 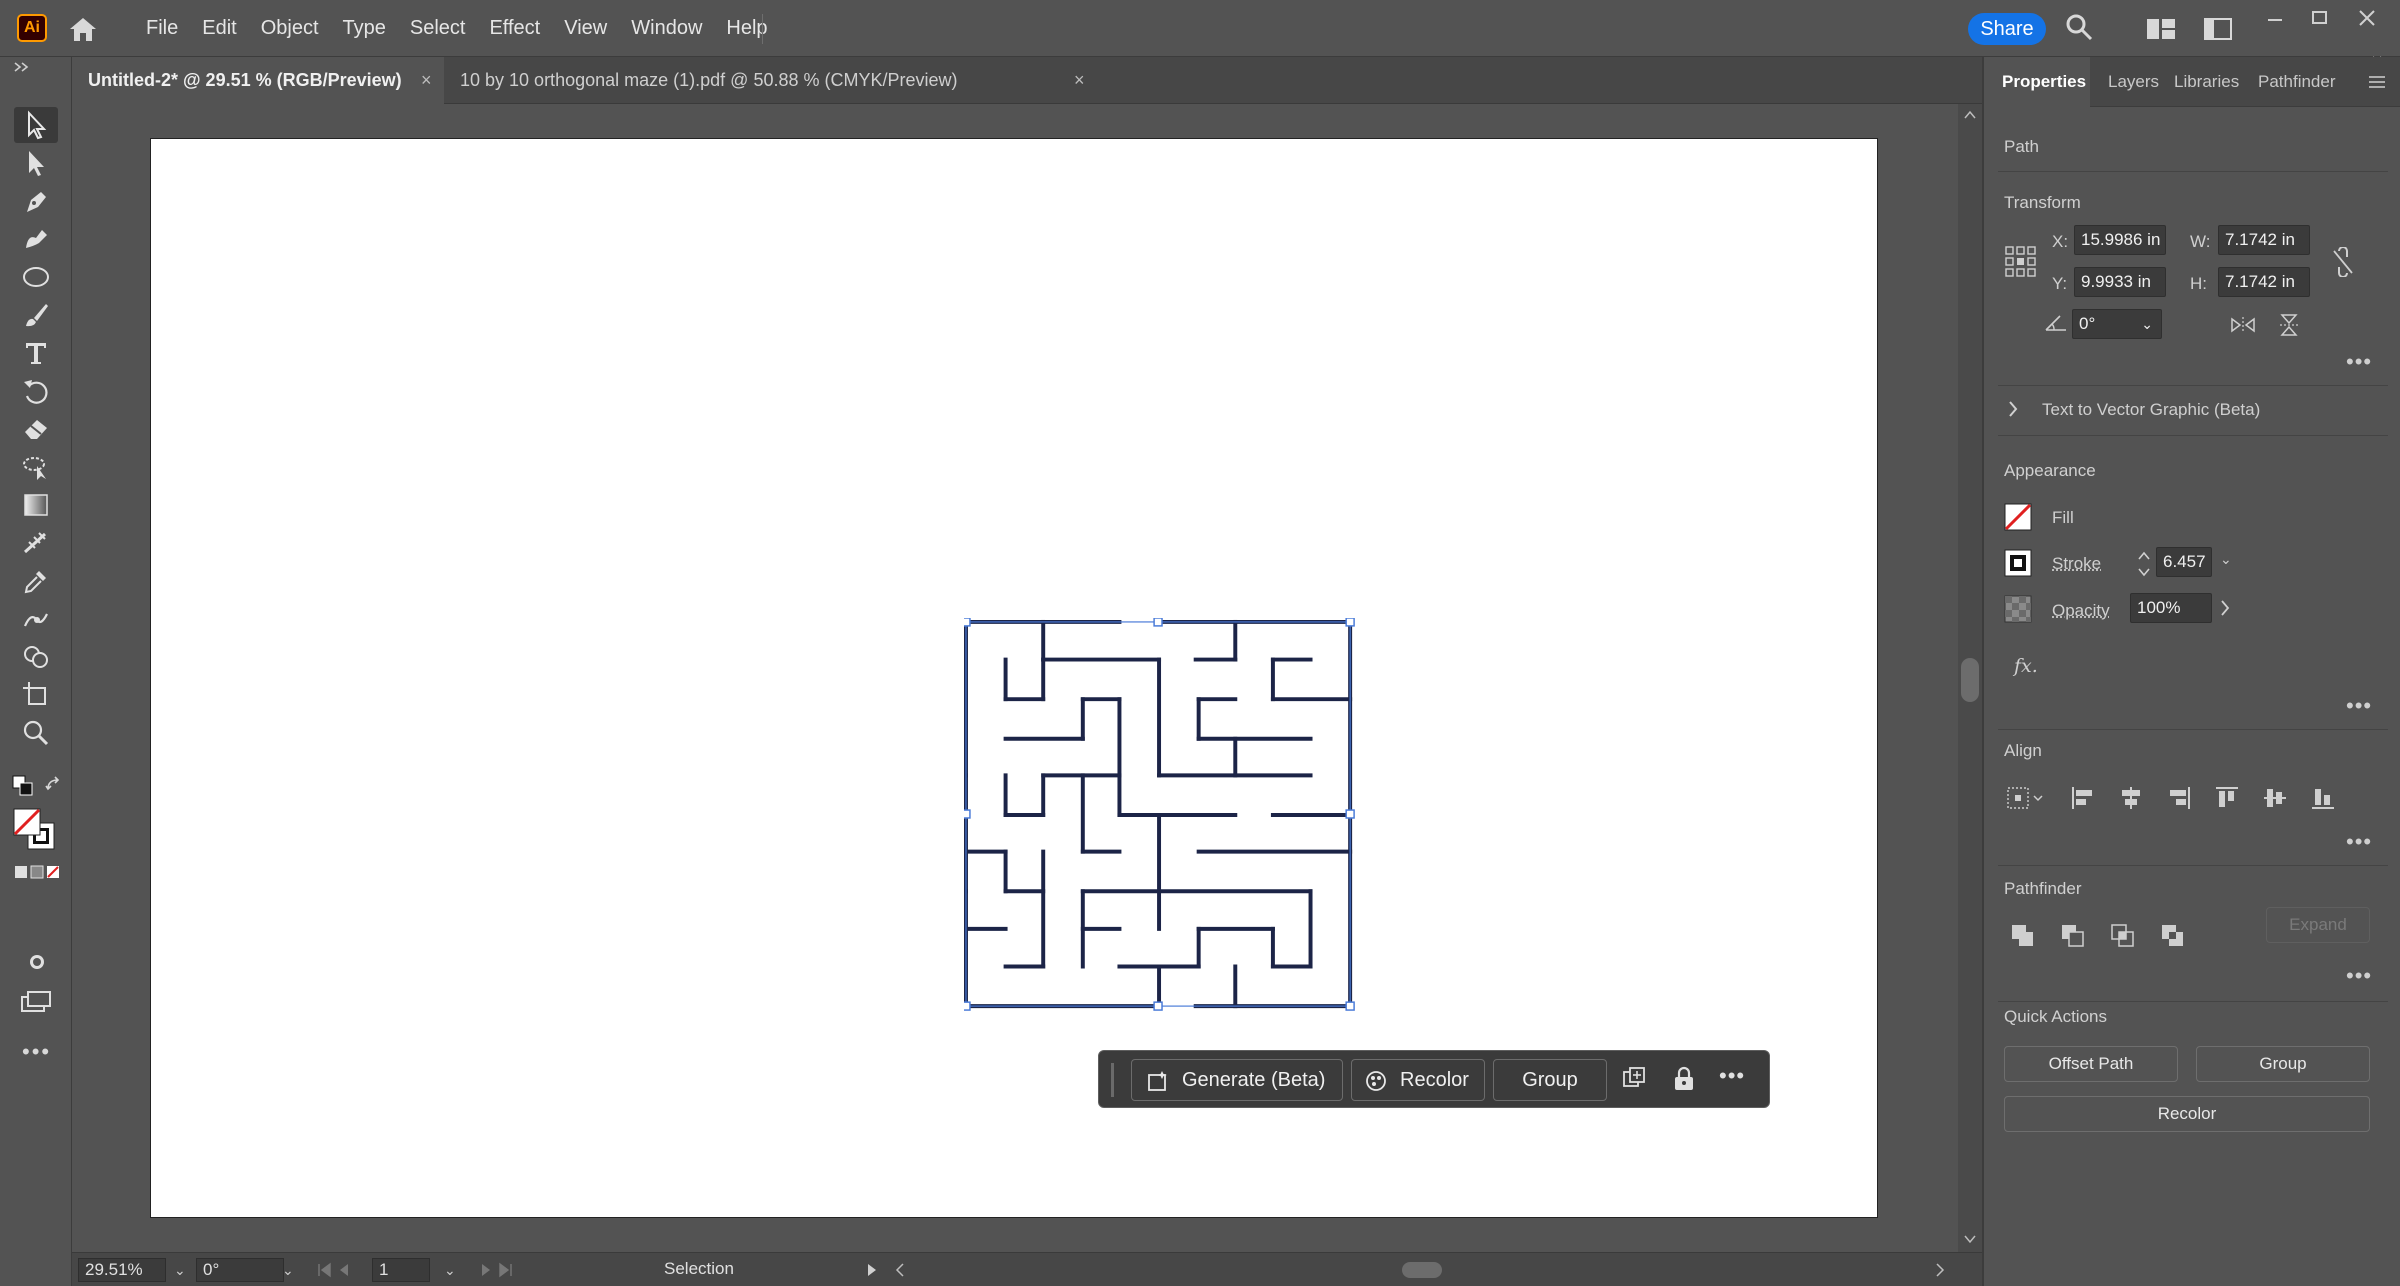 I want to click on x-position-field: 15.9986 in, so click(x=2120, y=240).